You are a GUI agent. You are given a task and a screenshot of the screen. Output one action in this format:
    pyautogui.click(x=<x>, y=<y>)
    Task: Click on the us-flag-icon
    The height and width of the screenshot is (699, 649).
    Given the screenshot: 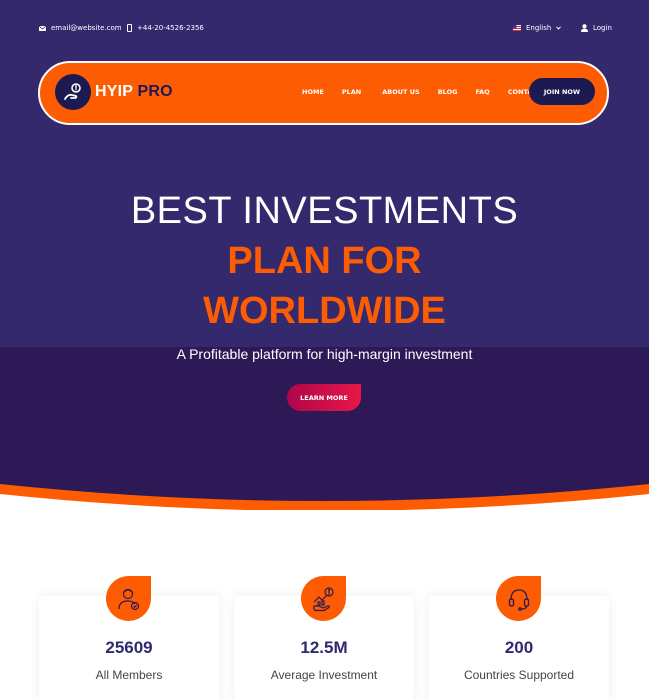 What is the action you would take?
    pyautogui.click(x=517, y=28)
    